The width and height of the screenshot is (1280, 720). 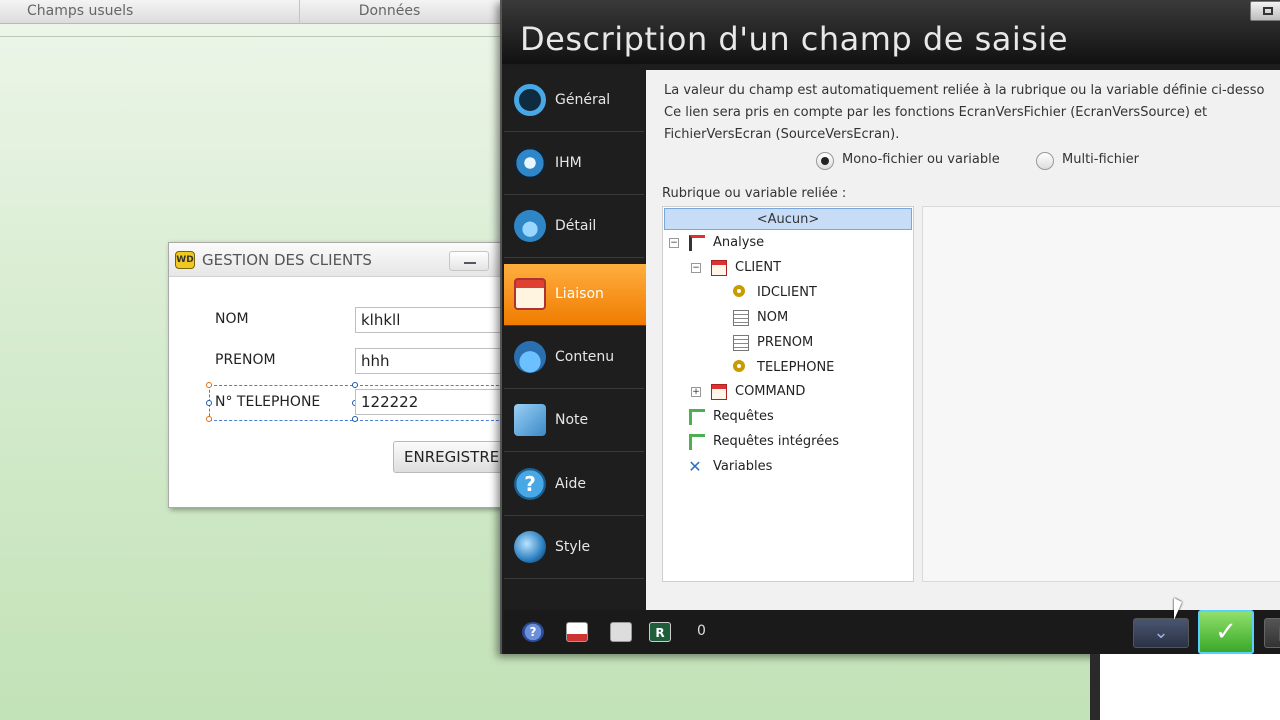 I want to click on radio-label: Mono-fichier ou variable, so click(x=921, y=159).